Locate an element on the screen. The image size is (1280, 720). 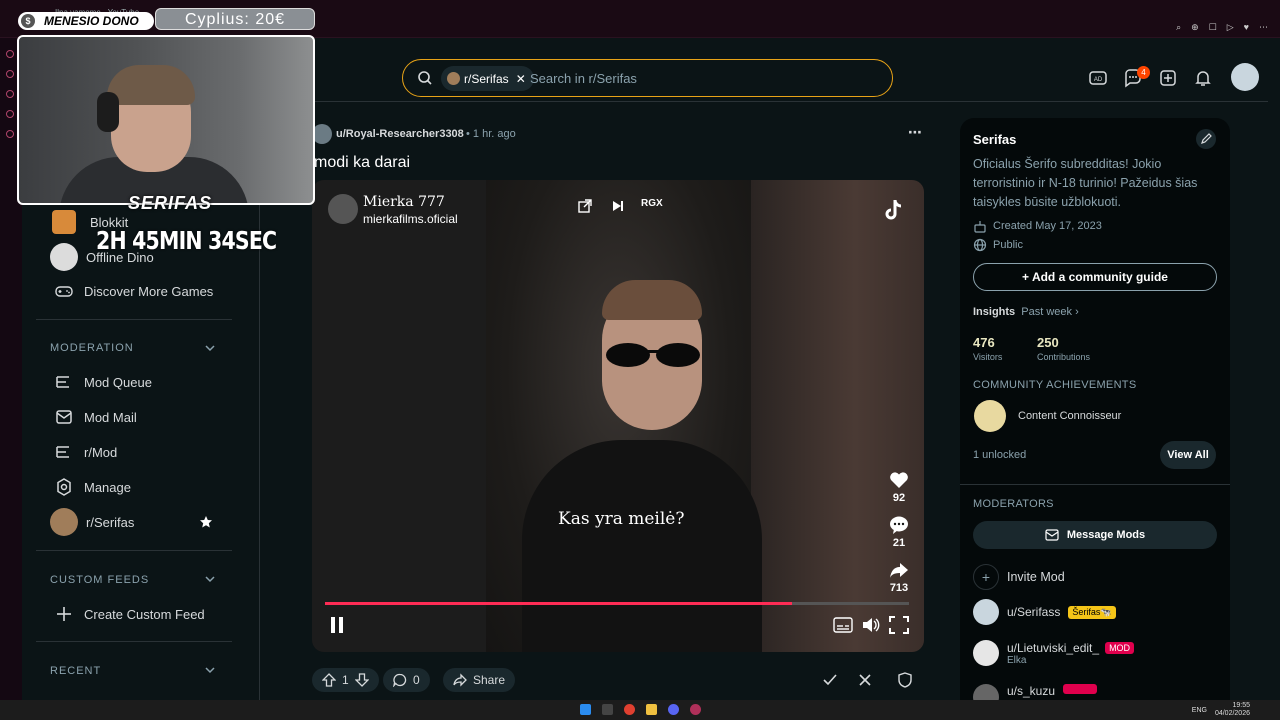
cake-icon is located at coordinates (980, 227).